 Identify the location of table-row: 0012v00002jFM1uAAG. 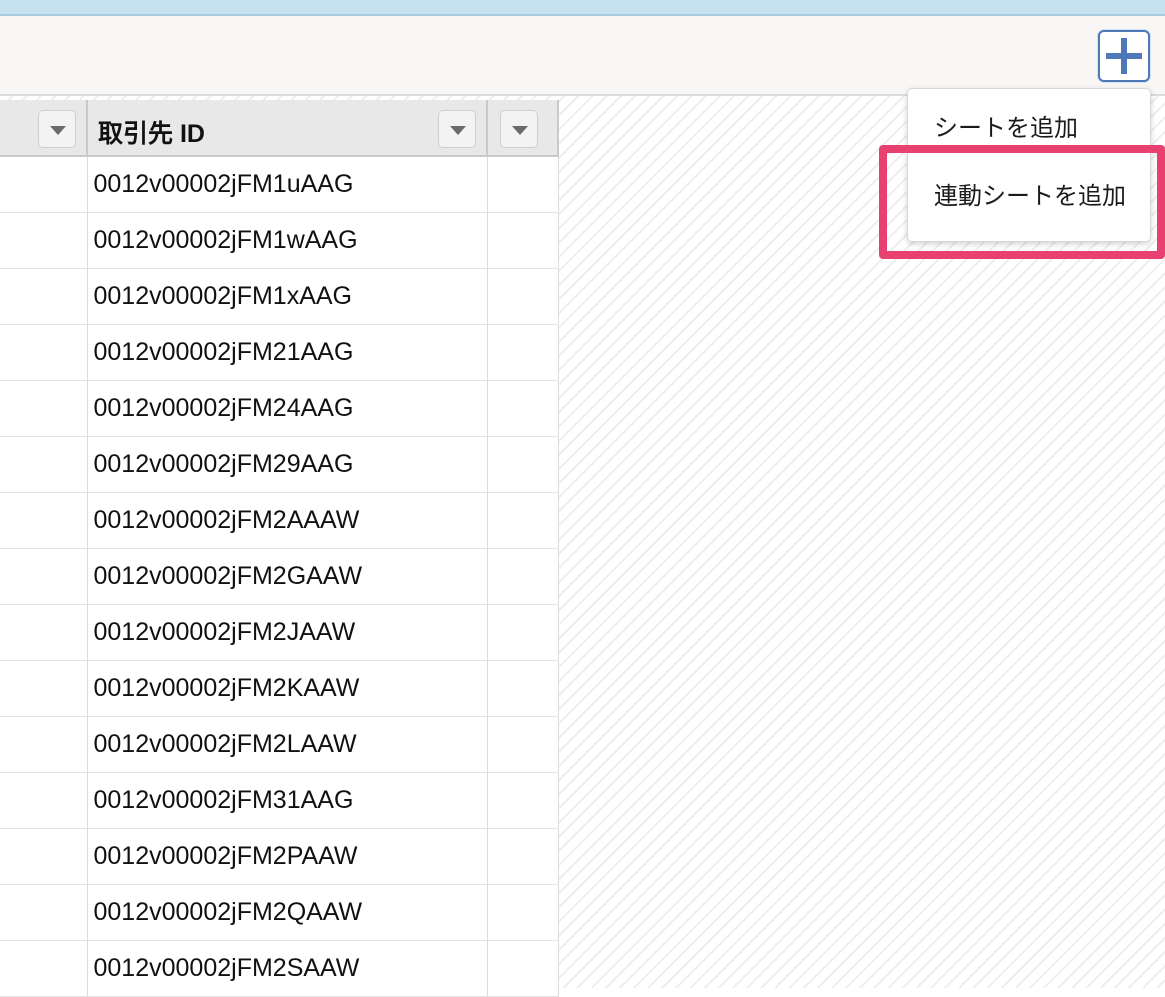
(279, 184).